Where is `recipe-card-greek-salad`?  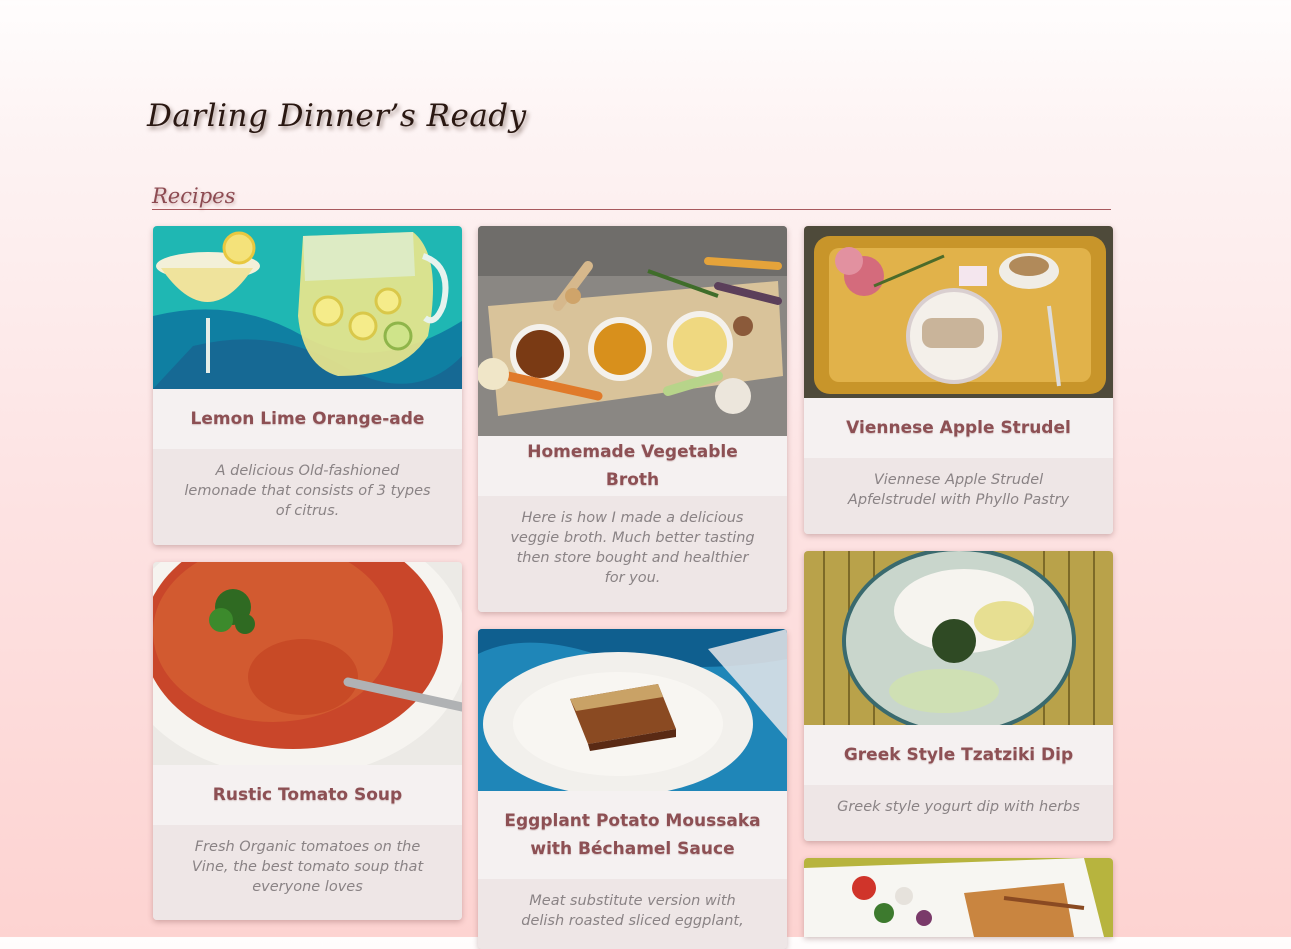 recipe-card-greek-salad is located at coordinates (958, 897).